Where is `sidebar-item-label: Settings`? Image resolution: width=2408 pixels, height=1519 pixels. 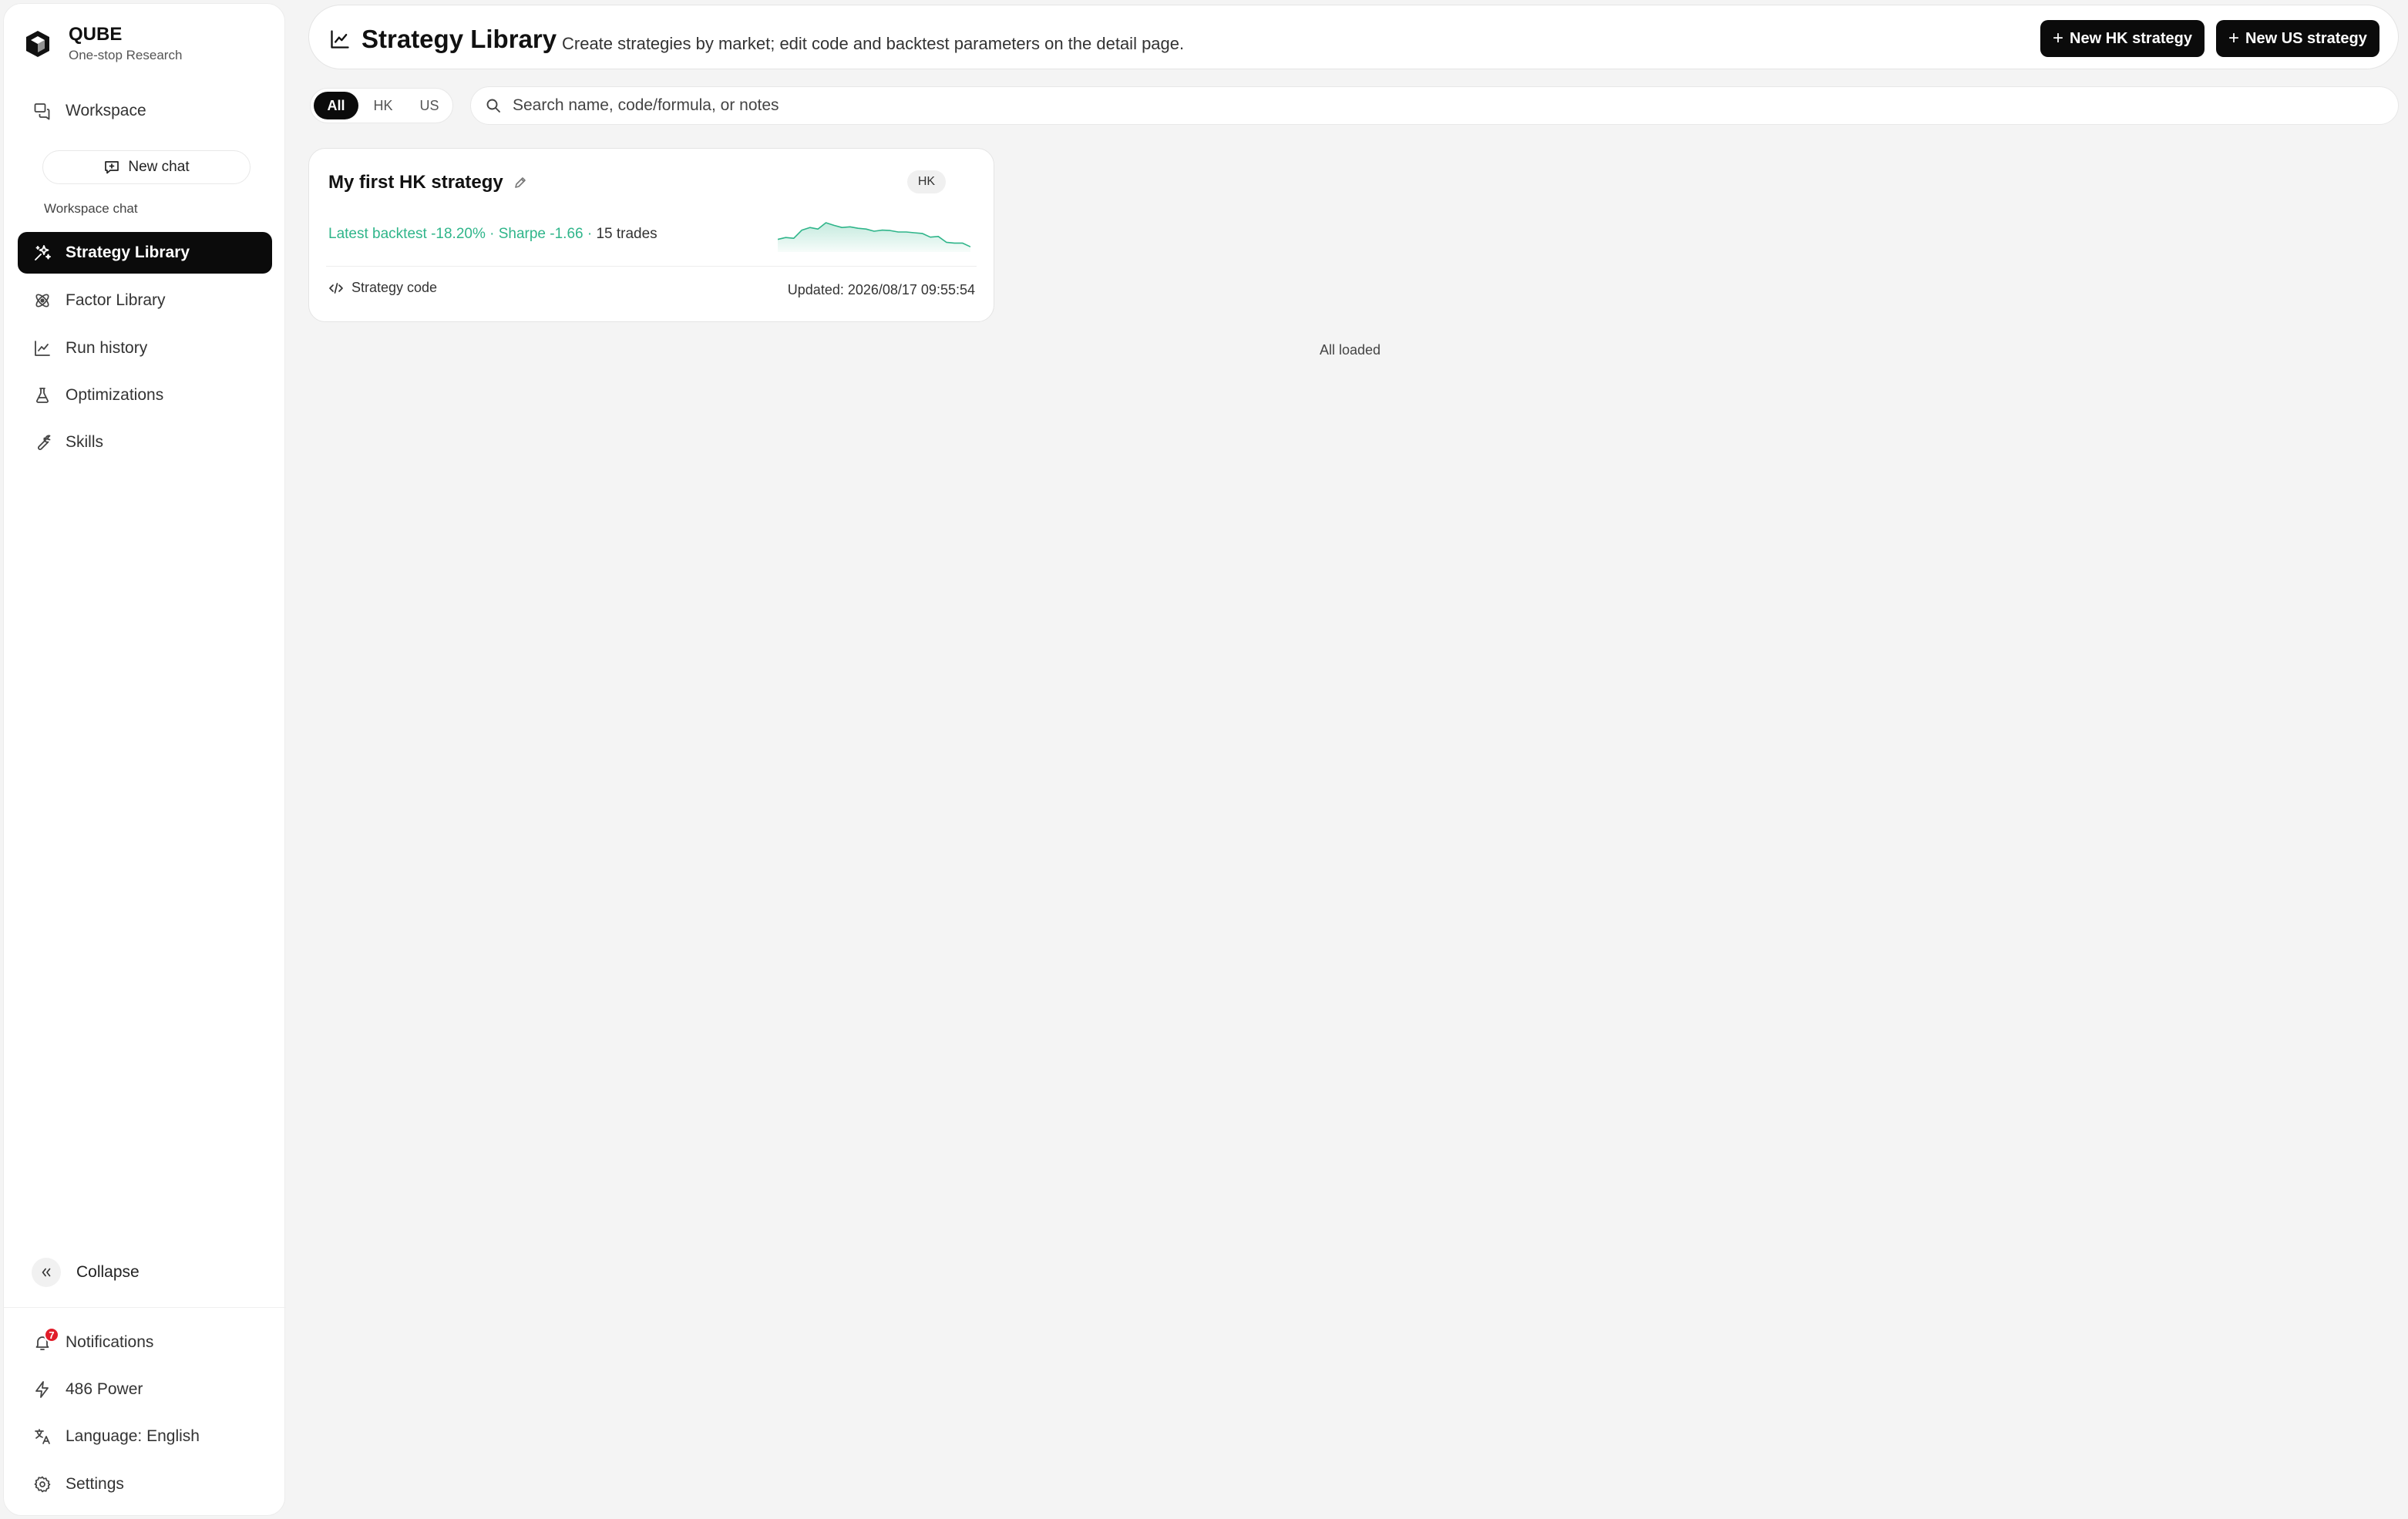
sidebar-item-label: Settings is located at coordinates (95, 1484).